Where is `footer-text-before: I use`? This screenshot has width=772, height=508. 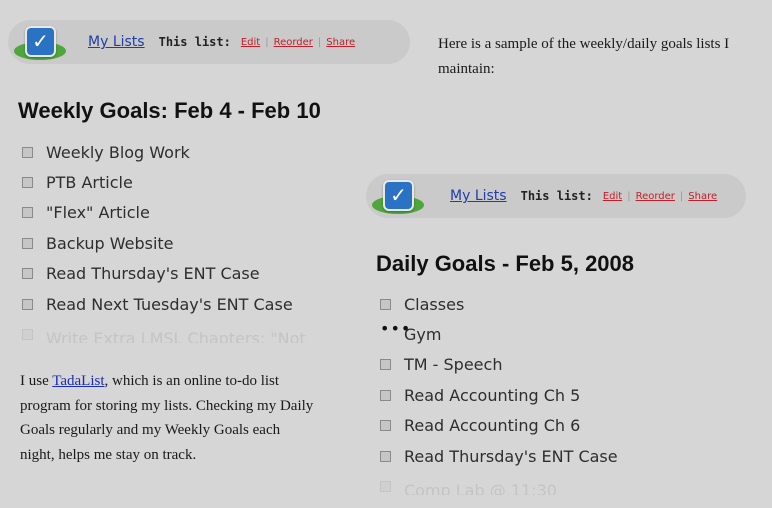 footer-text-before: I use is located at coordinates (36, 381).